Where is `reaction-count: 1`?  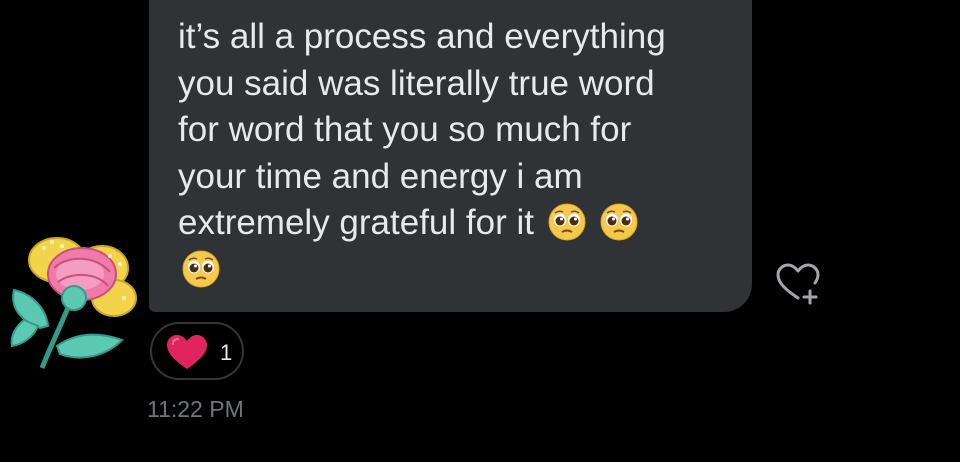
reaction-count: 1 is located at coordinates (226, 352).